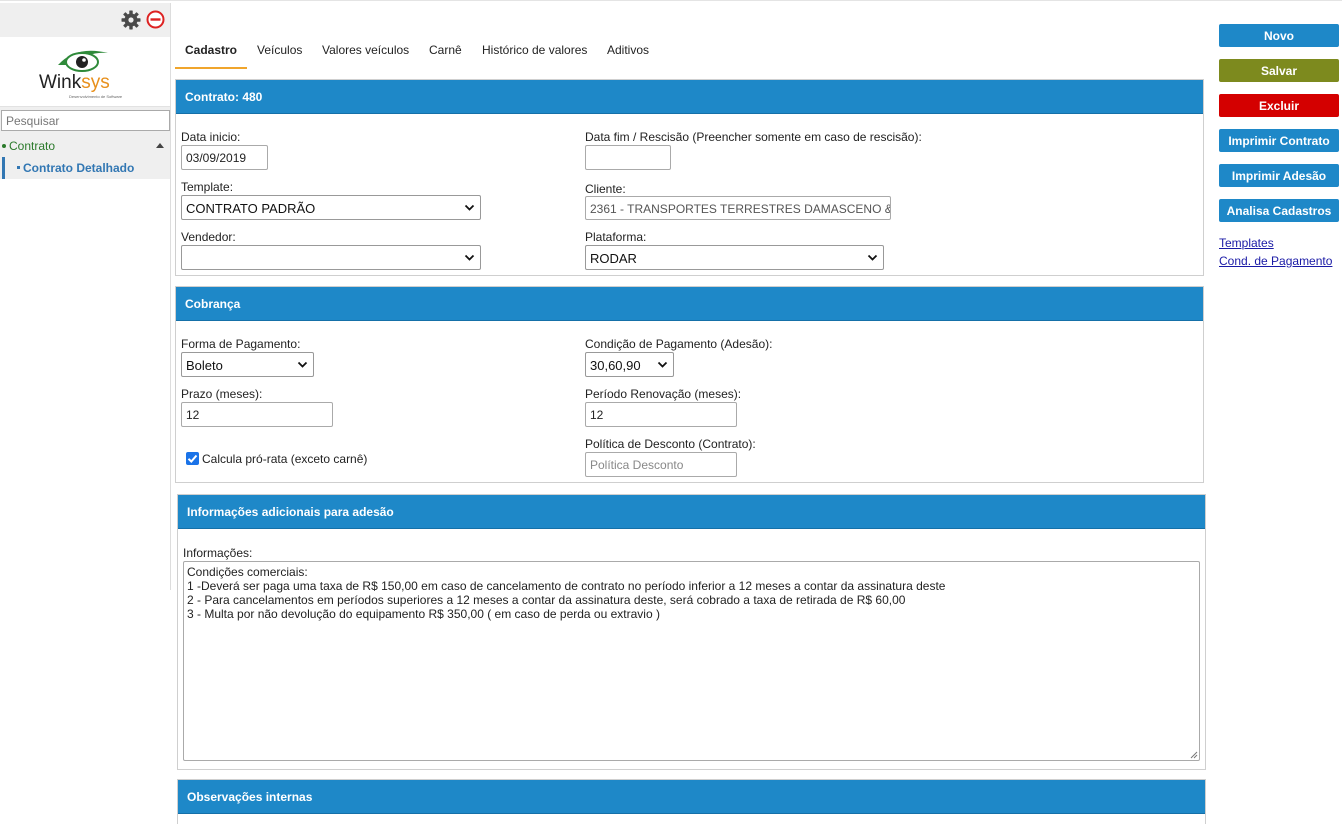 The image size is (1342, 827). I want to click on prorata-checkbox, so click(192, 458).